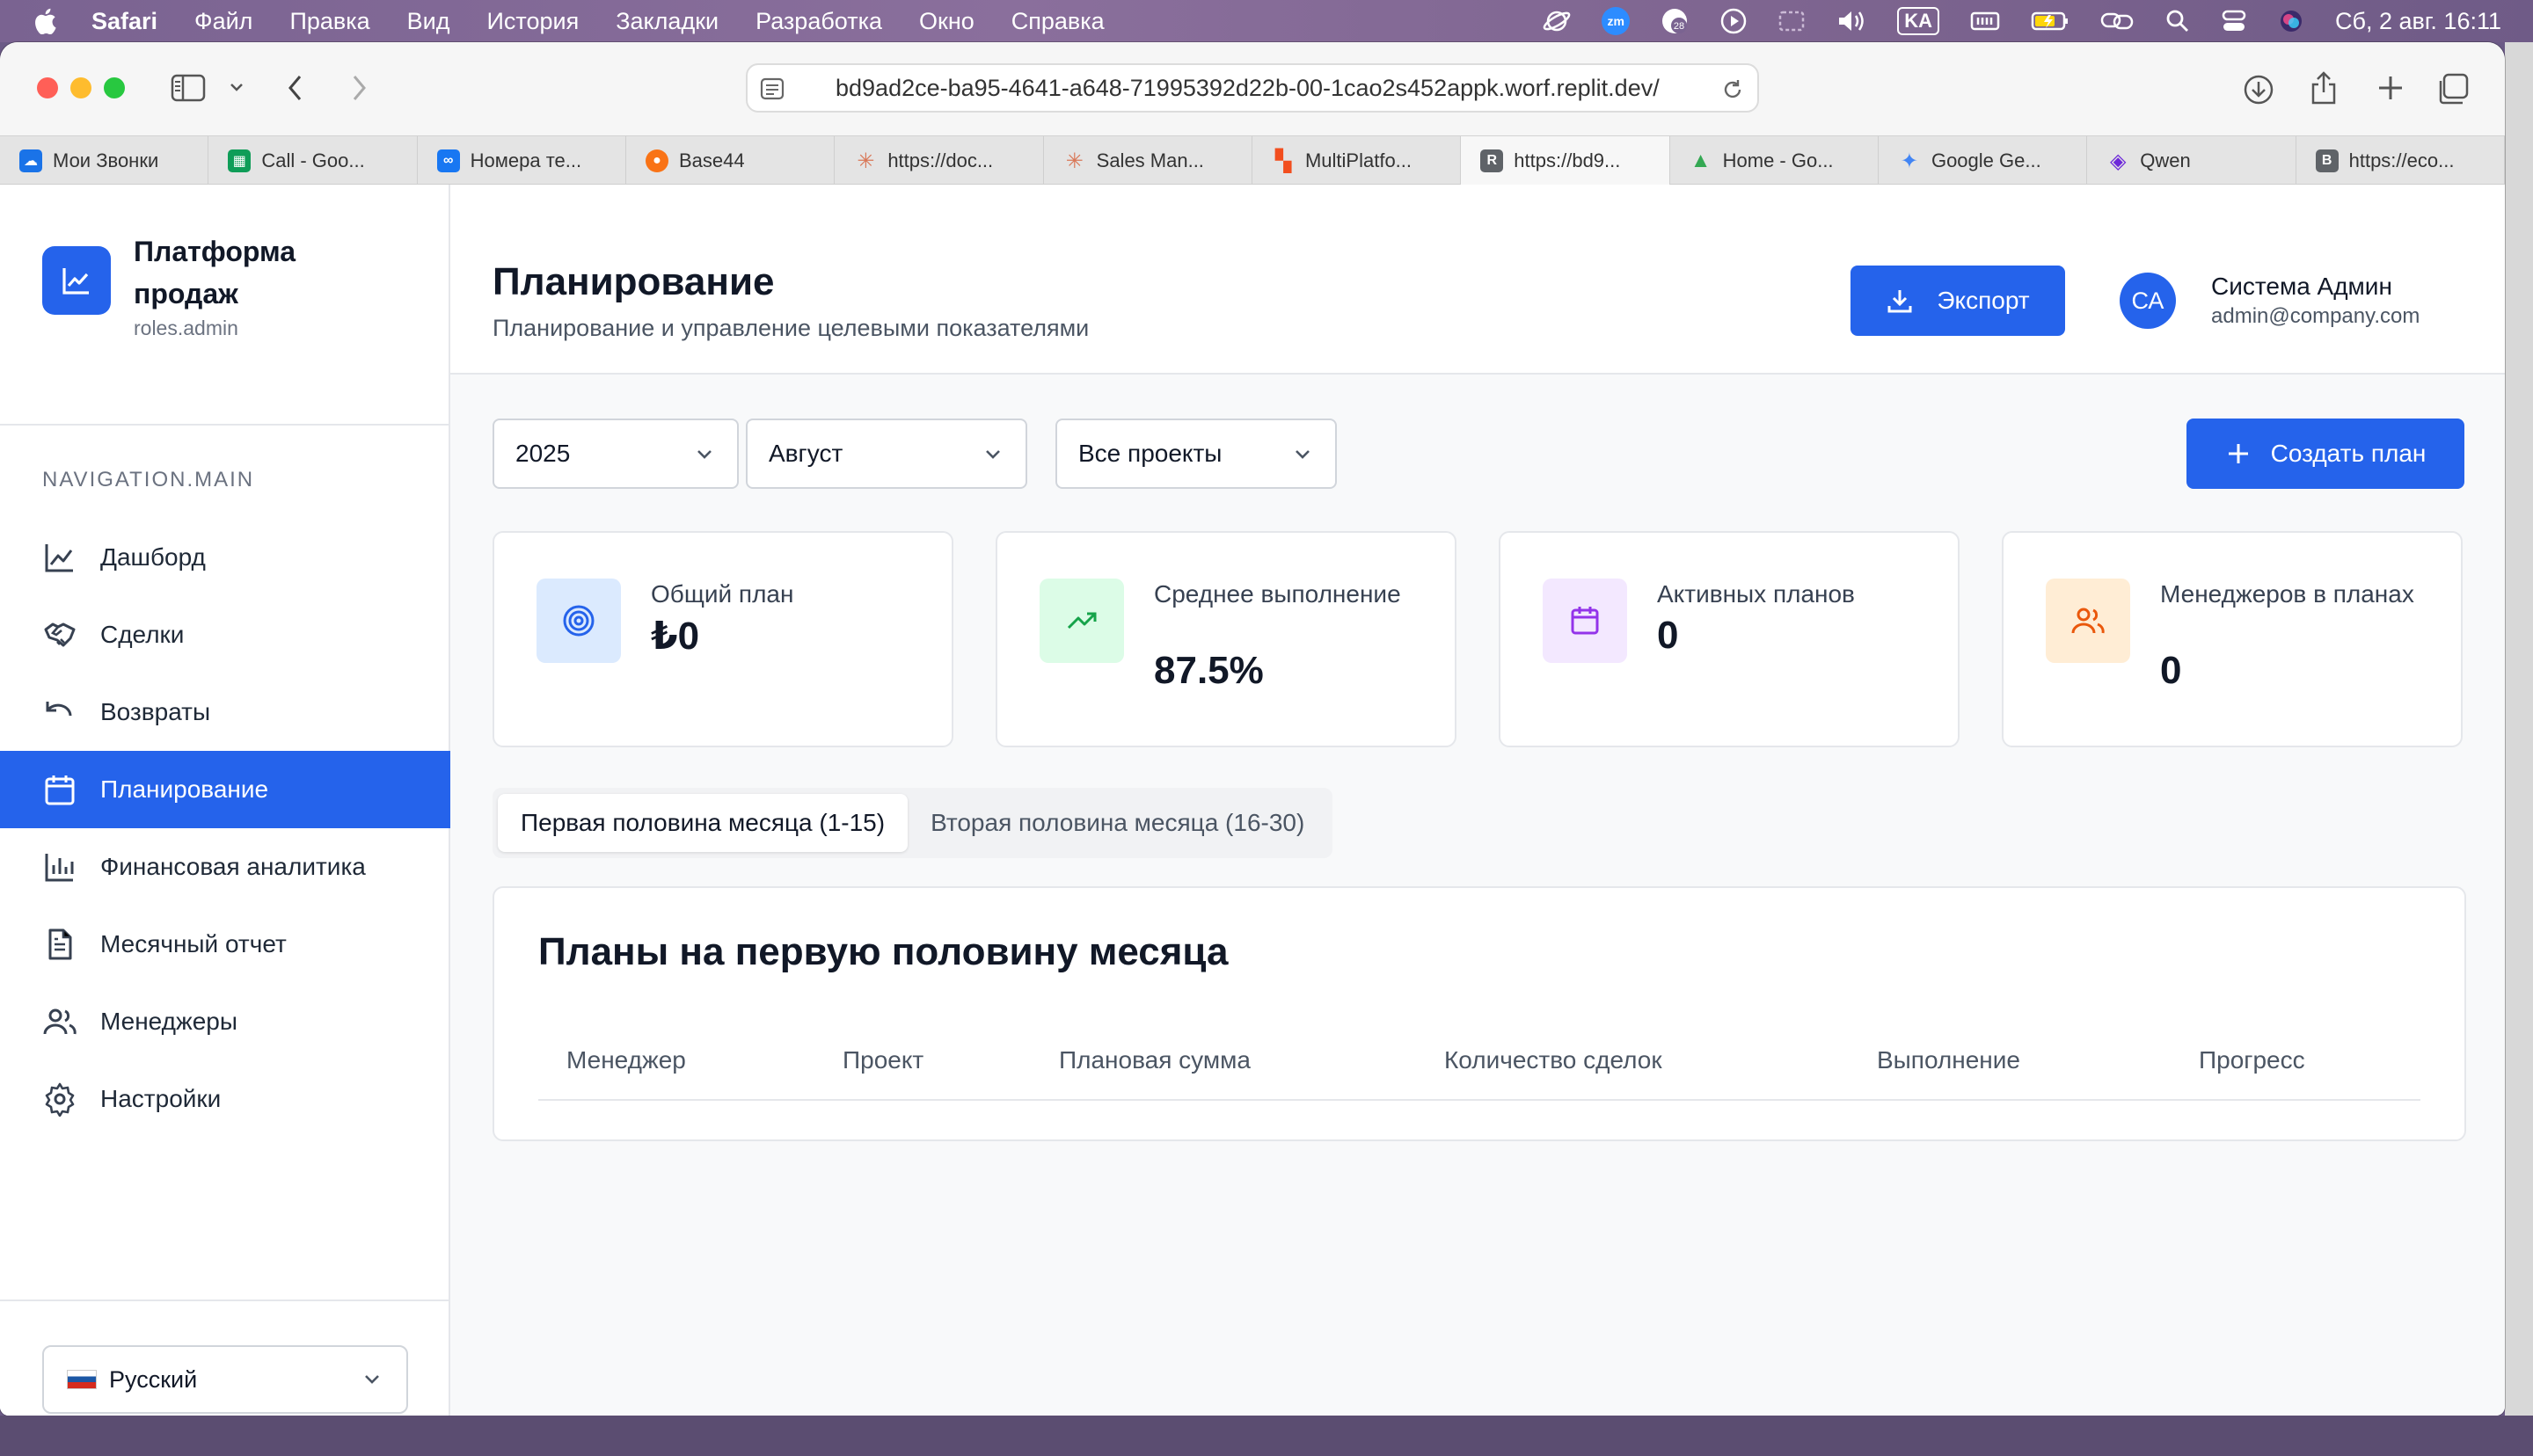  What do you see at coordinates (1919, 21) in the screenshot?
I see `keyboard-layout-indicator: KA` at bounding box center [1919, 21].